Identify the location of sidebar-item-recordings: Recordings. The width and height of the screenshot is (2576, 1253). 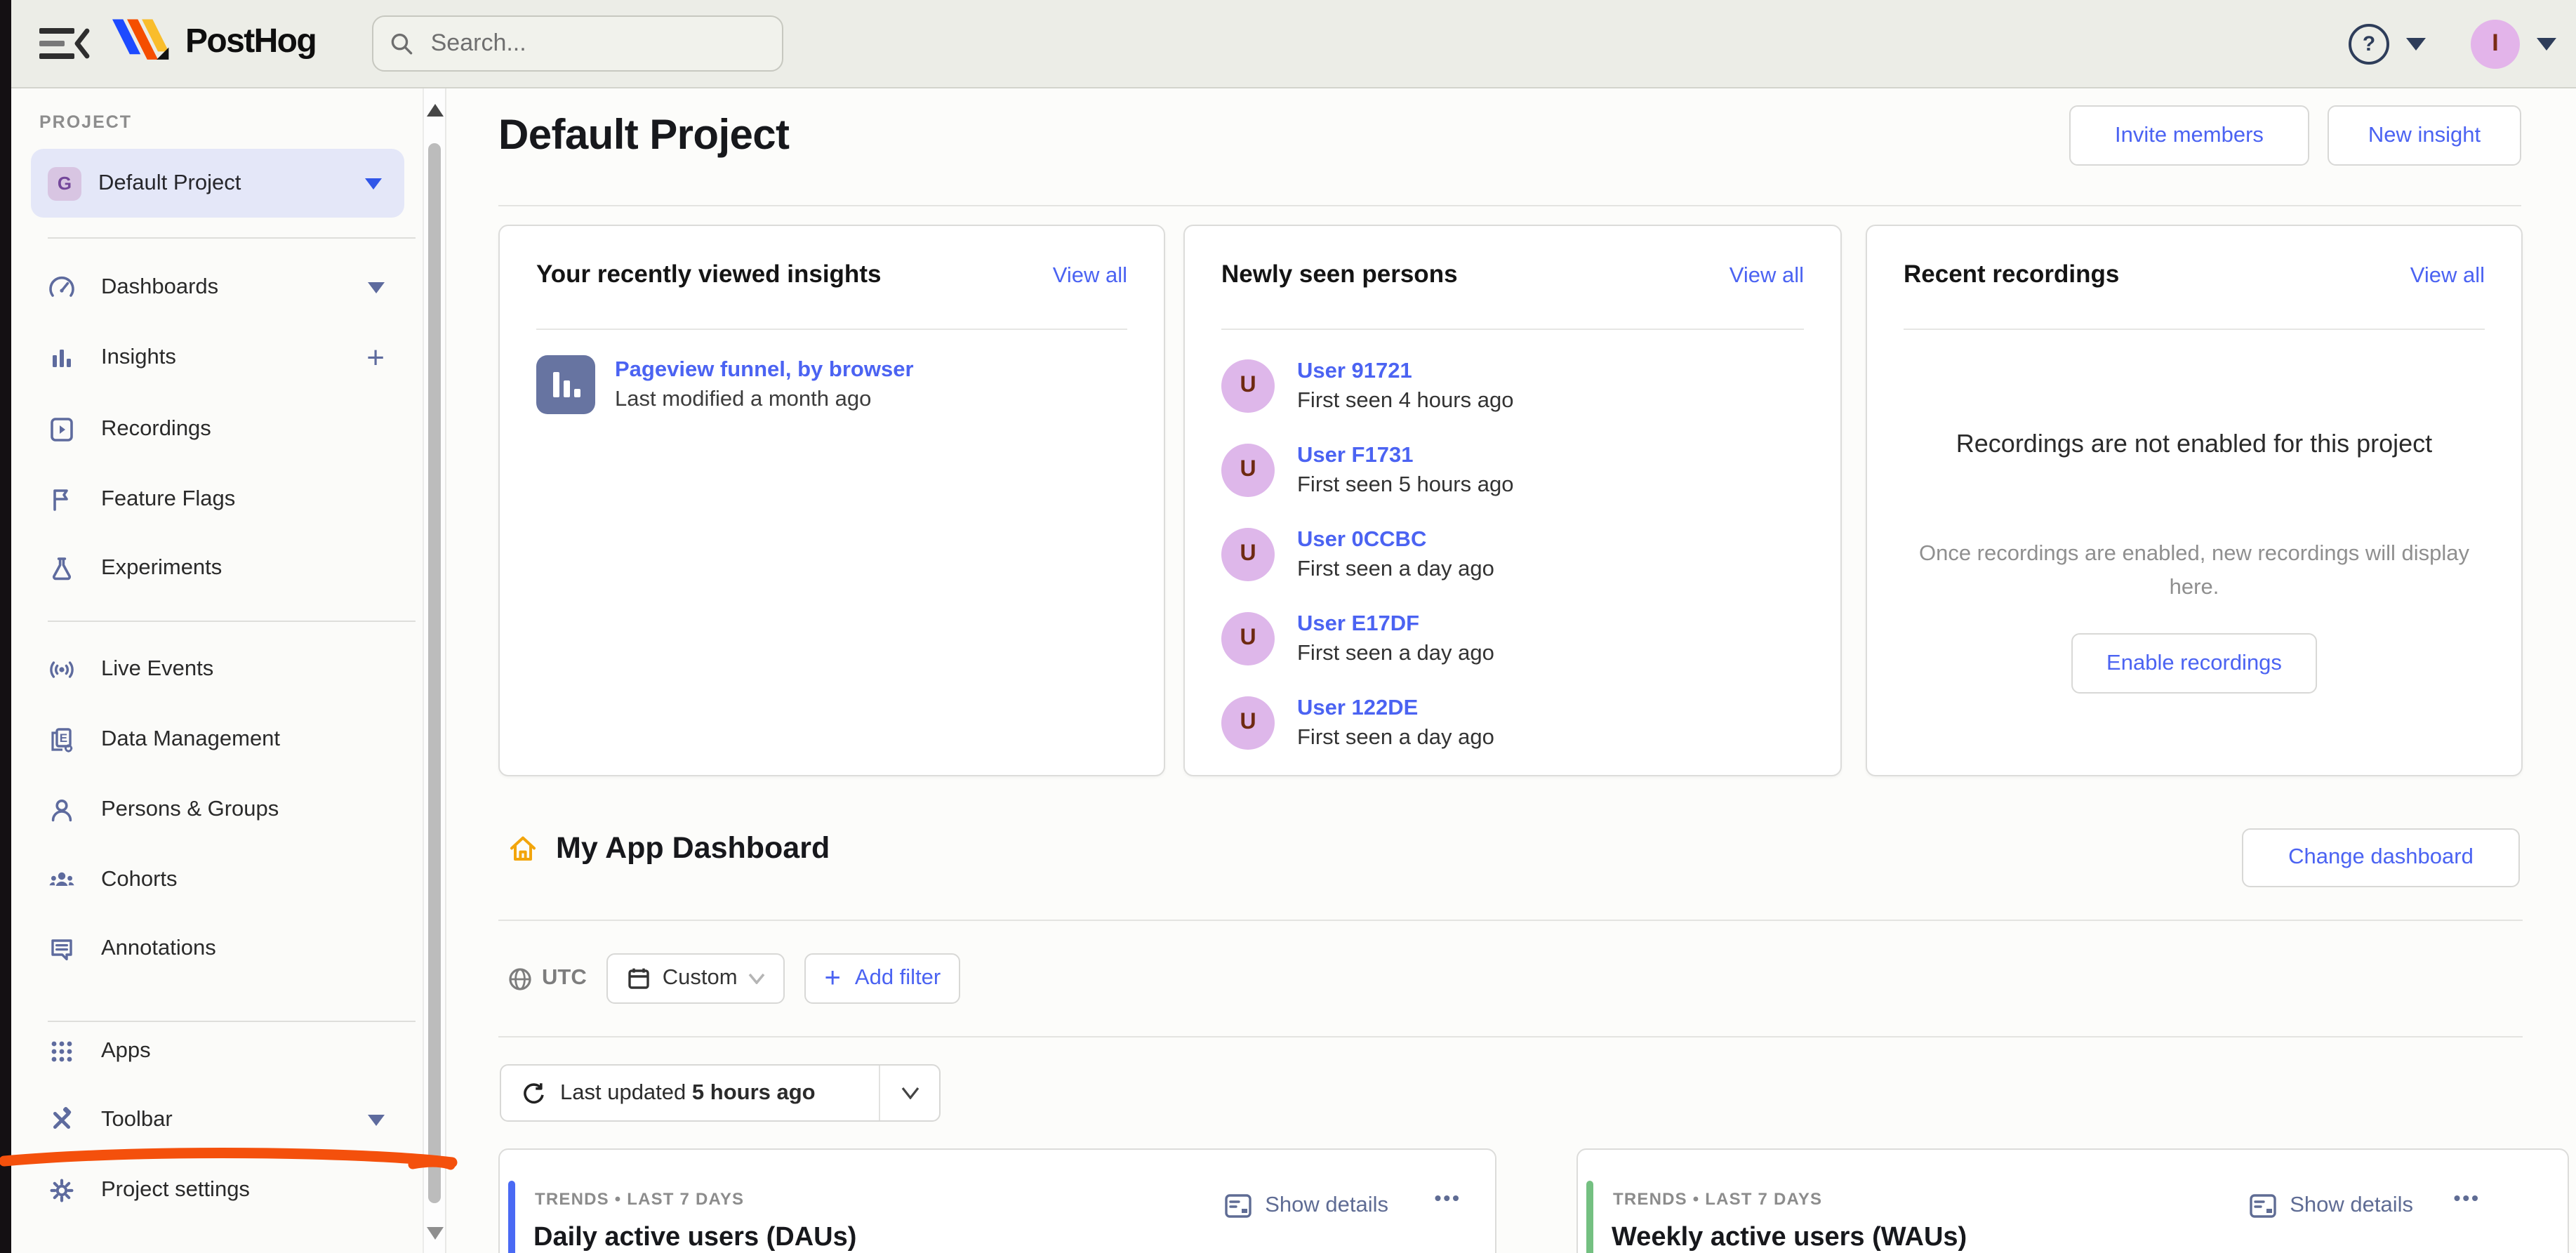
(217, 430).